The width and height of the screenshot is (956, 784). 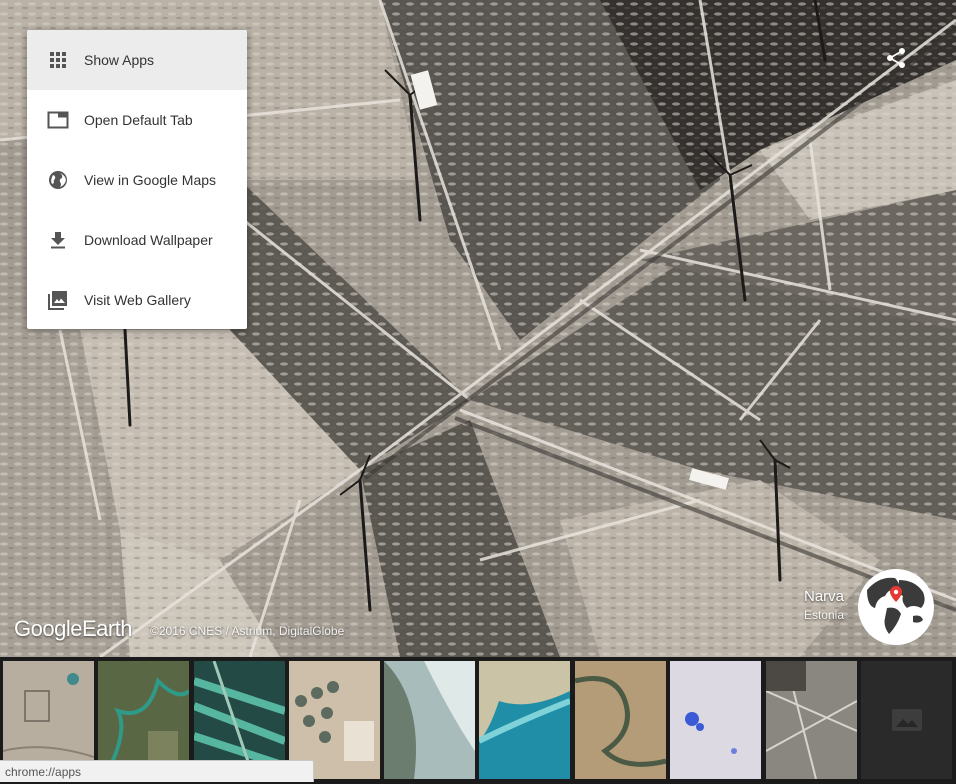 What do you see at coordinates (107, 628) in the screenshot?
I see `logo-earth: Earth` at bounding box center [107, 628].